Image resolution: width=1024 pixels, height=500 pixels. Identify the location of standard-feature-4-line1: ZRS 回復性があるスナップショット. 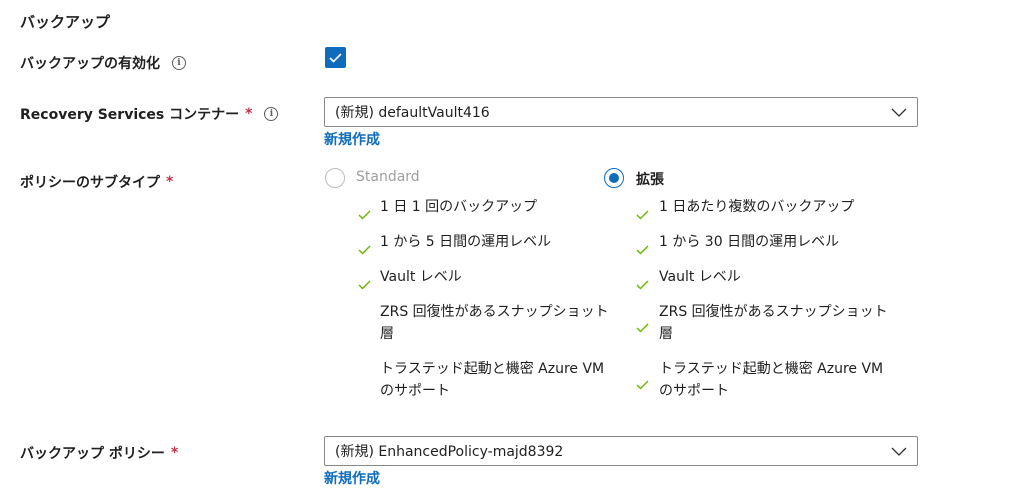
(494, 312).